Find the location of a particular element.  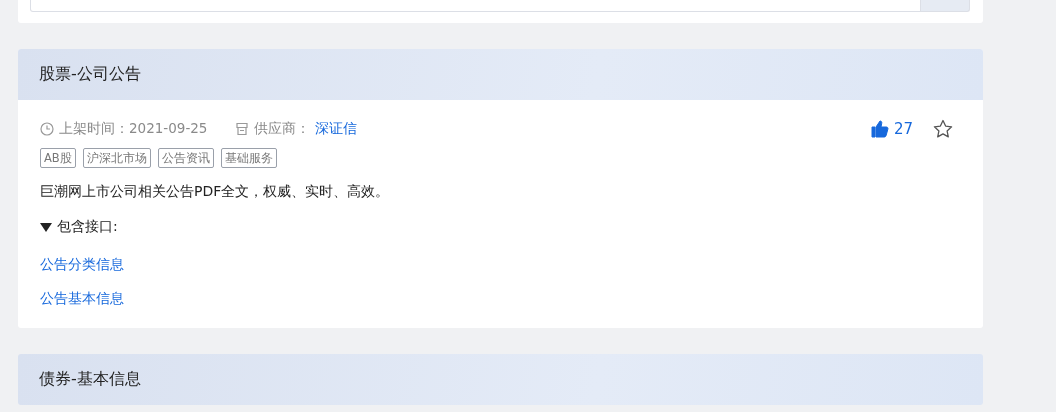

tag: 沪深北市场 is located at coordinates (116, 158).